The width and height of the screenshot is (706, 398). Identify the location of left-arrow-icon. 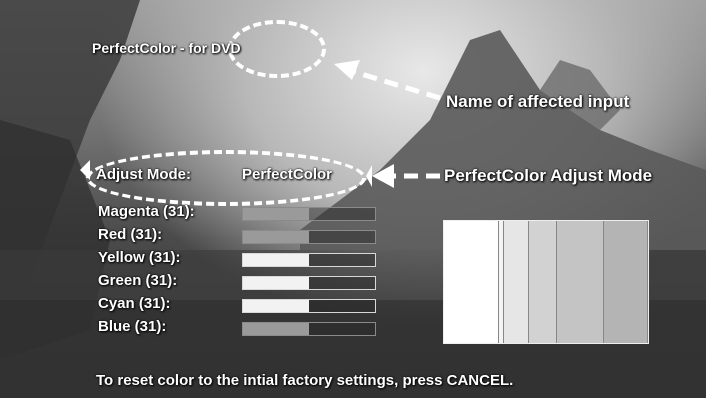
(85, 170).